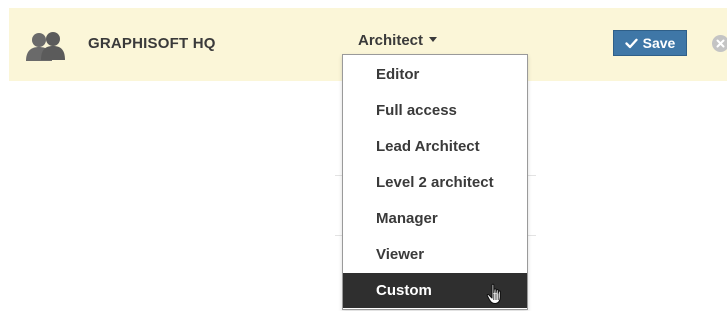  I want to click on dropdown-option: Lead Architect, so click(435, 146).